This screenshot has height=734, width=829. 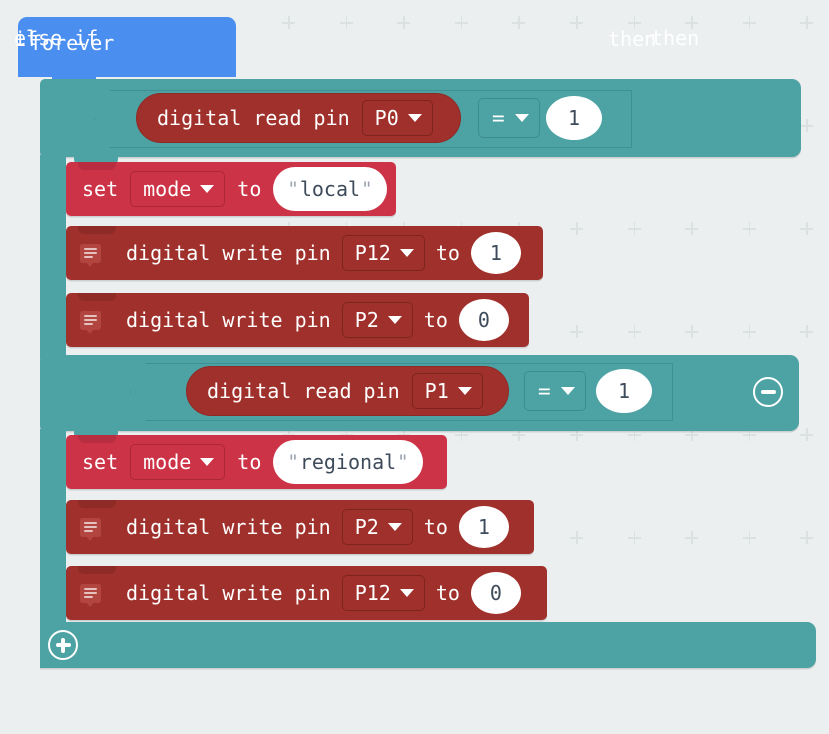 What do you see at coordinates (293, 188) in the screenshot?
I see `quote-open-1: "` at bounding box center [293, 188].